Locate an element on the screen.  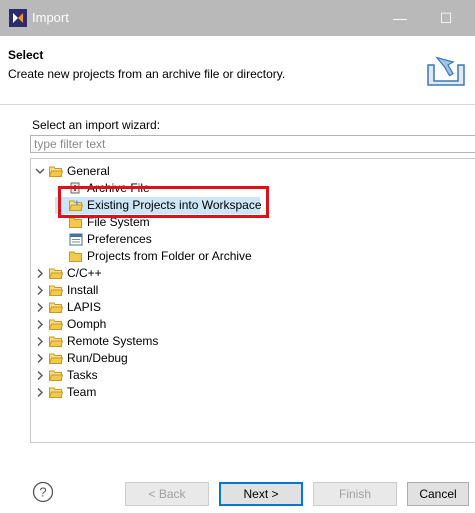
eclipse-app-icon is located at coordinates (18, 18).